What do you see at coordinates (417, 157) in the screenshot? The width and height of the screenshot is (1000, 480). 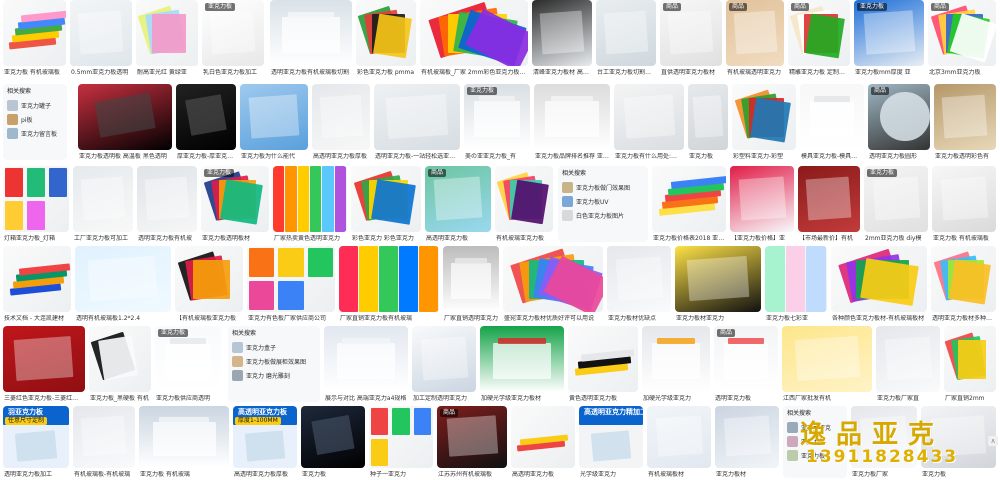 I see `result-caption: 透明亚克力板-一站轻松选亚克力板` at bounding box center [417, 157].